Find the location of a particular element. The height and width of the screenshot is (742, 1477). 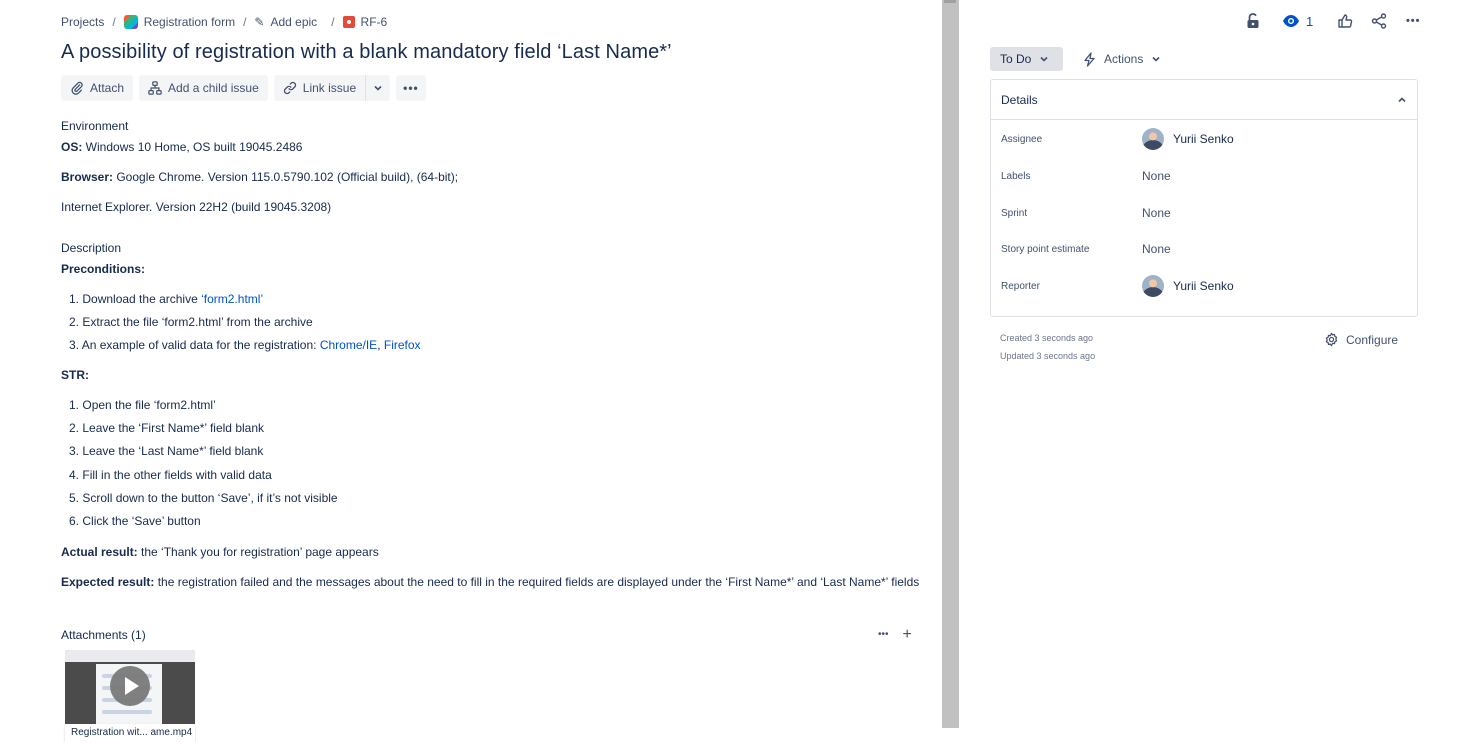

project-icon is located at coordinates (130, 22).